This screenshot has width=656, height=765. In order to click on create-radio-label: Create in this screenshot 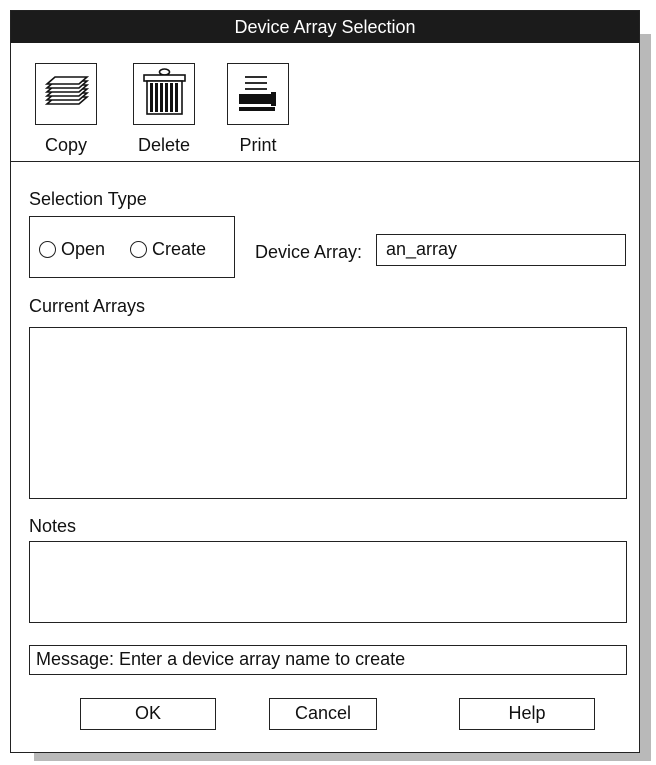, I will do `click(179, 248)`.